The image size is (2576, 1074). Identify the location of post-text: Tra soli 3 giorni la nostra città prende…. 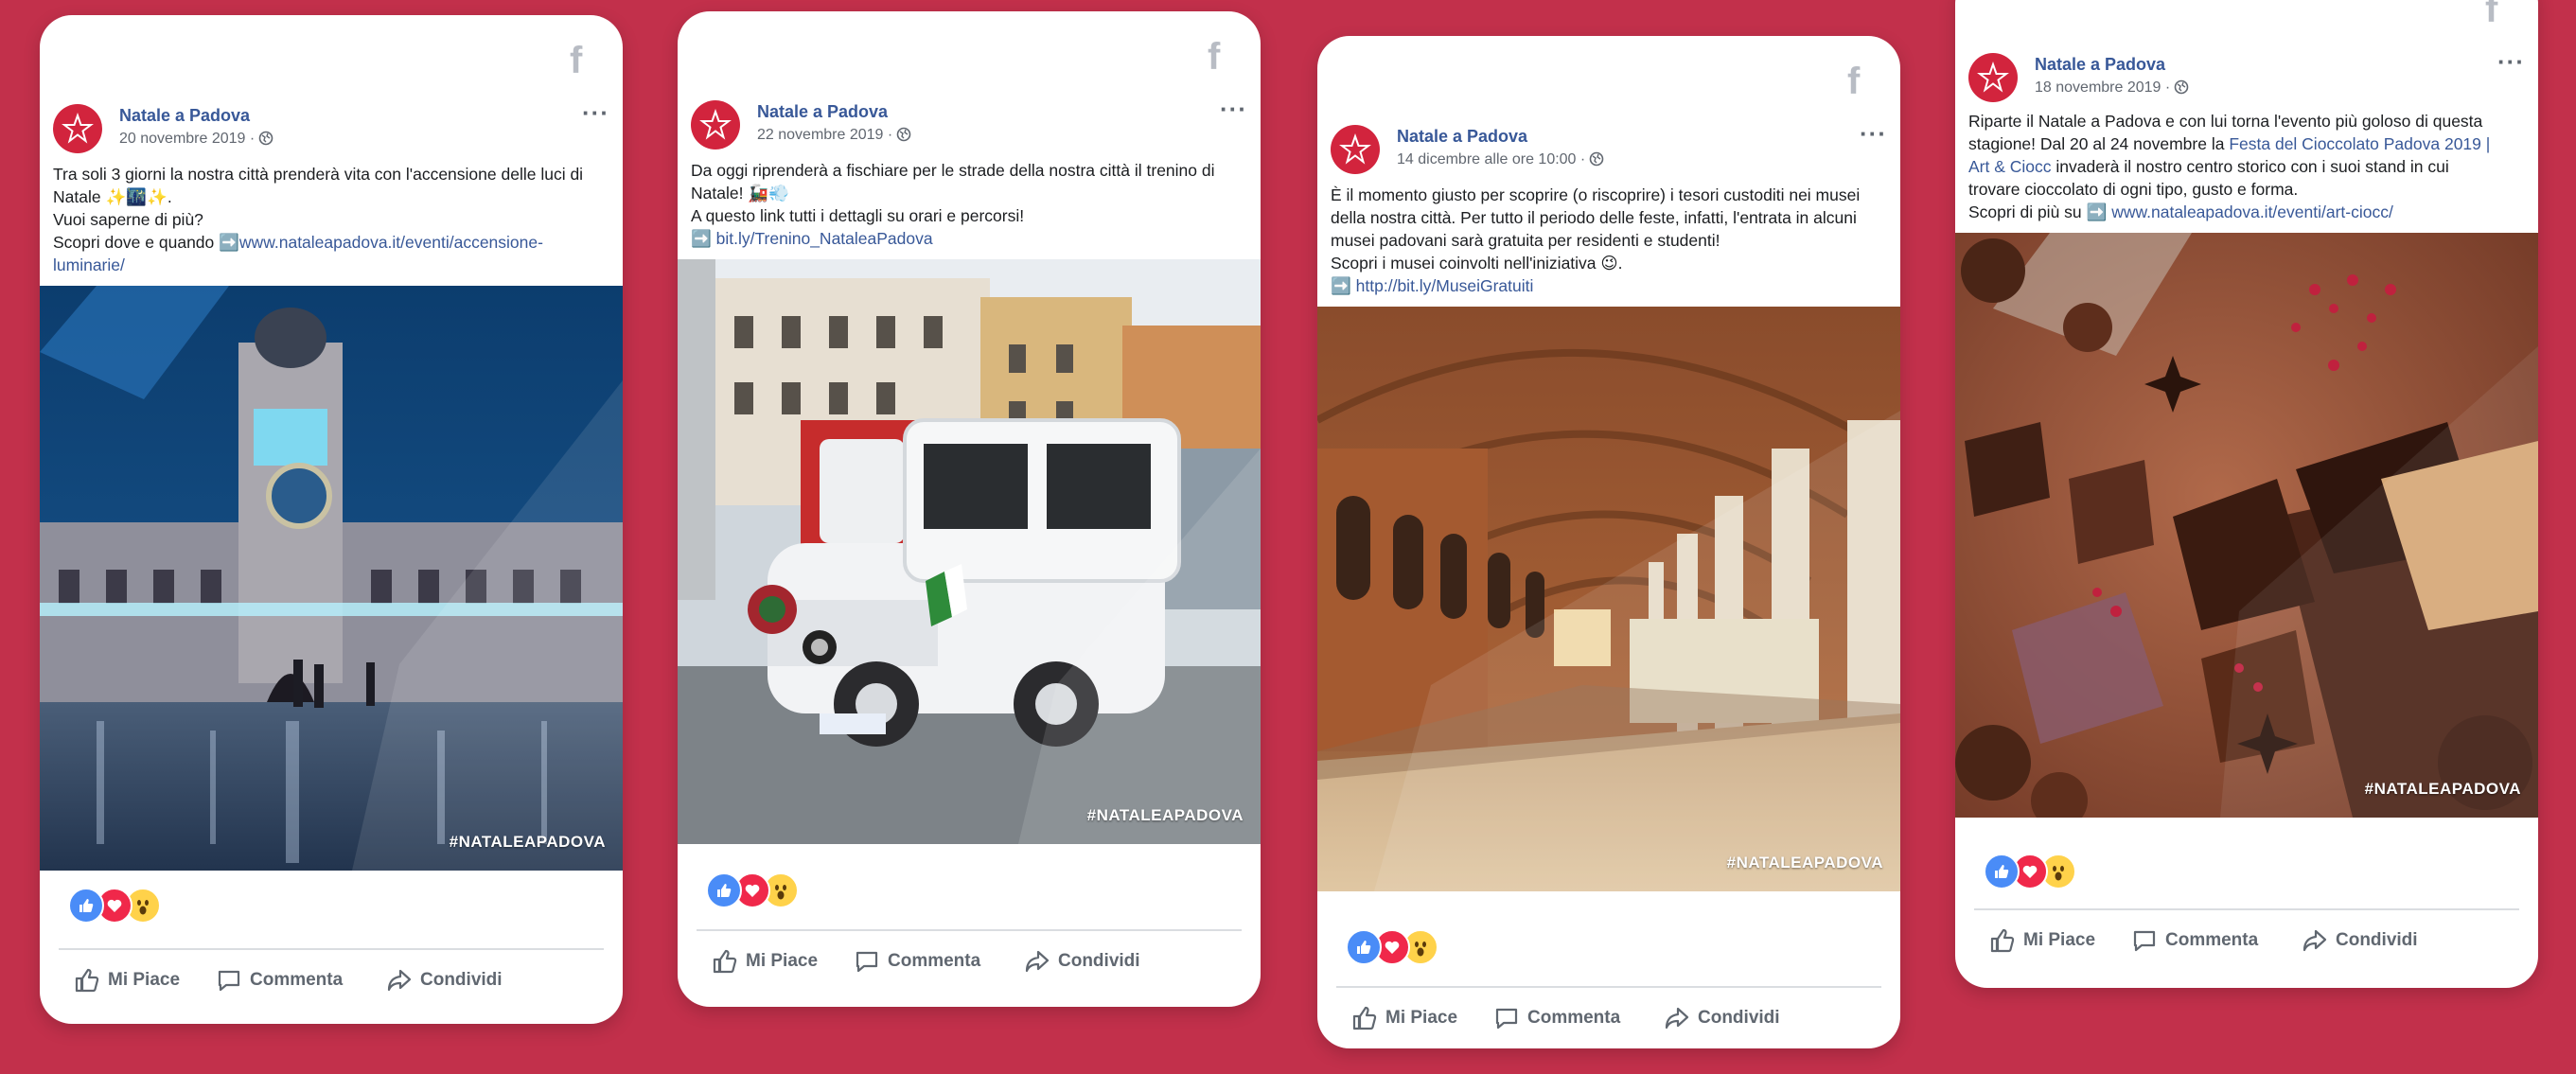
(331, 219).